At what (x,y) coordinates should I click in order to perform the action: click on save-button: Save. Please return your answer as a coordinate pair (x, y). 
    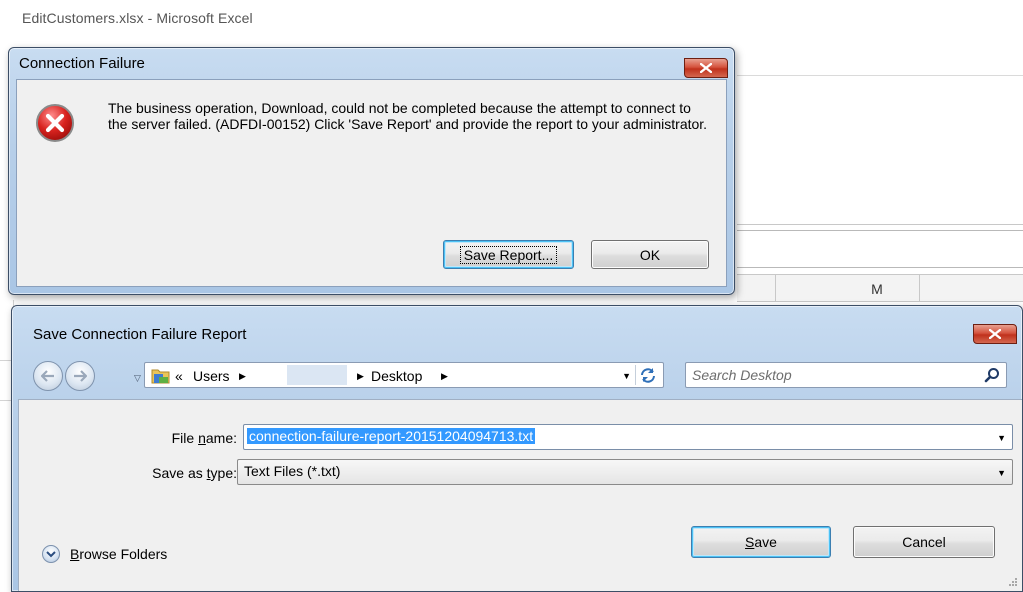
    Looking at the image, I should click on (761, 542).